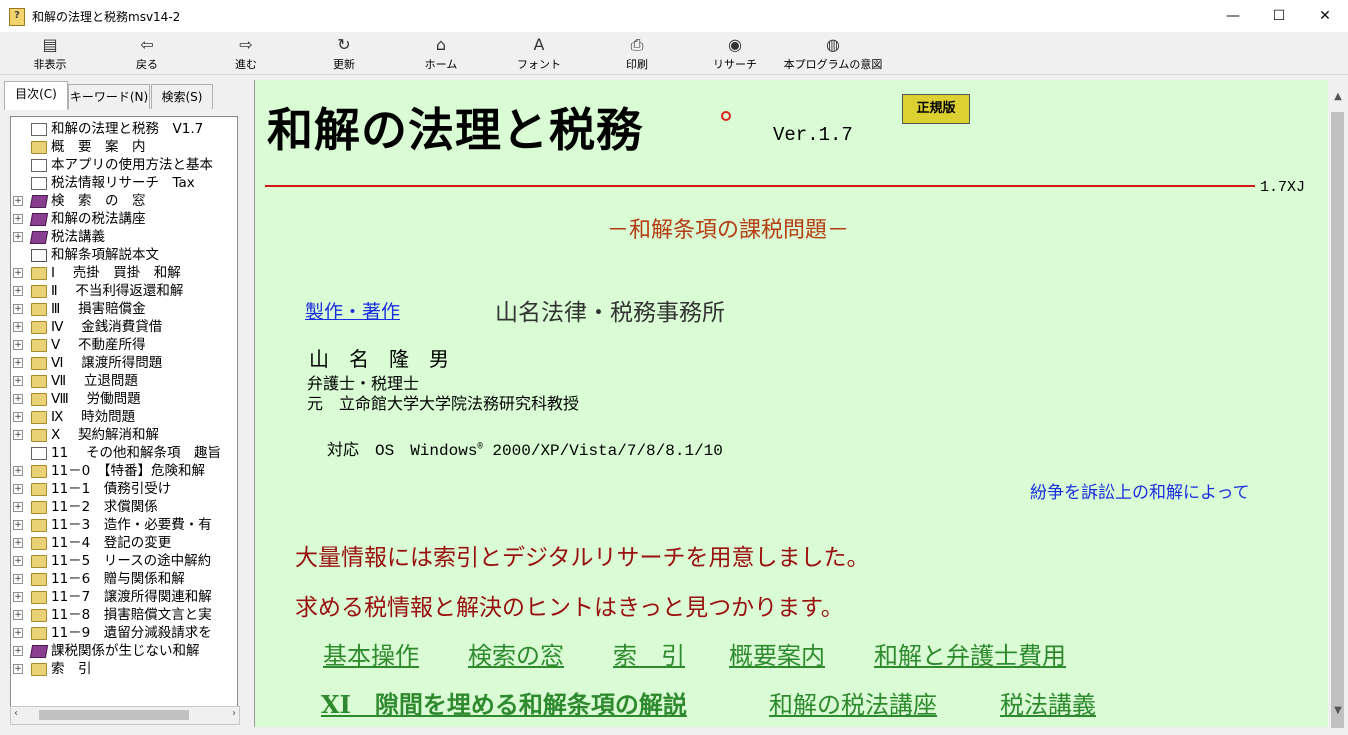 The height and width of the screenshot is (735, 1348). I want to click on link-index: 索 引, so click(649, 653).